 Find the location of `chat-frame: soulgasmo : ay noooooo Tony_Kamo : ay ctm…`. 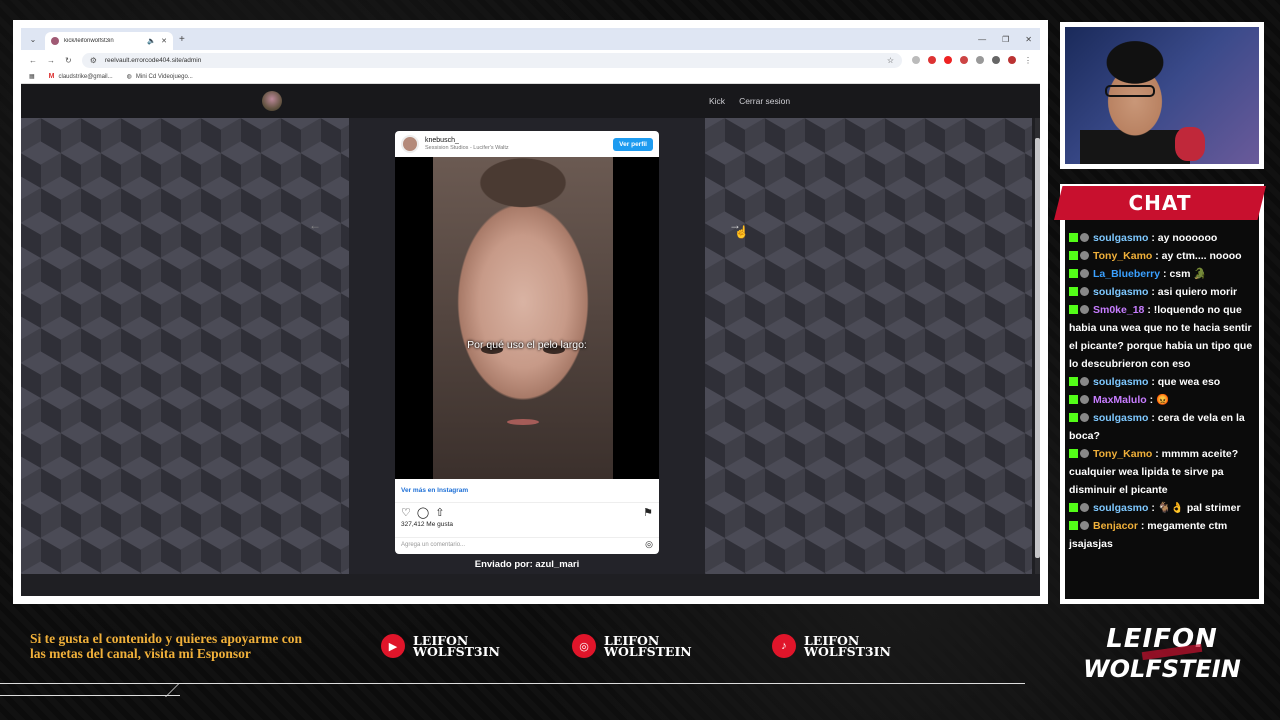

chat-frame: soulgasmo : ay noooooo Tony_Kamo : ay ctm… is located at coordinates (1162, 394).